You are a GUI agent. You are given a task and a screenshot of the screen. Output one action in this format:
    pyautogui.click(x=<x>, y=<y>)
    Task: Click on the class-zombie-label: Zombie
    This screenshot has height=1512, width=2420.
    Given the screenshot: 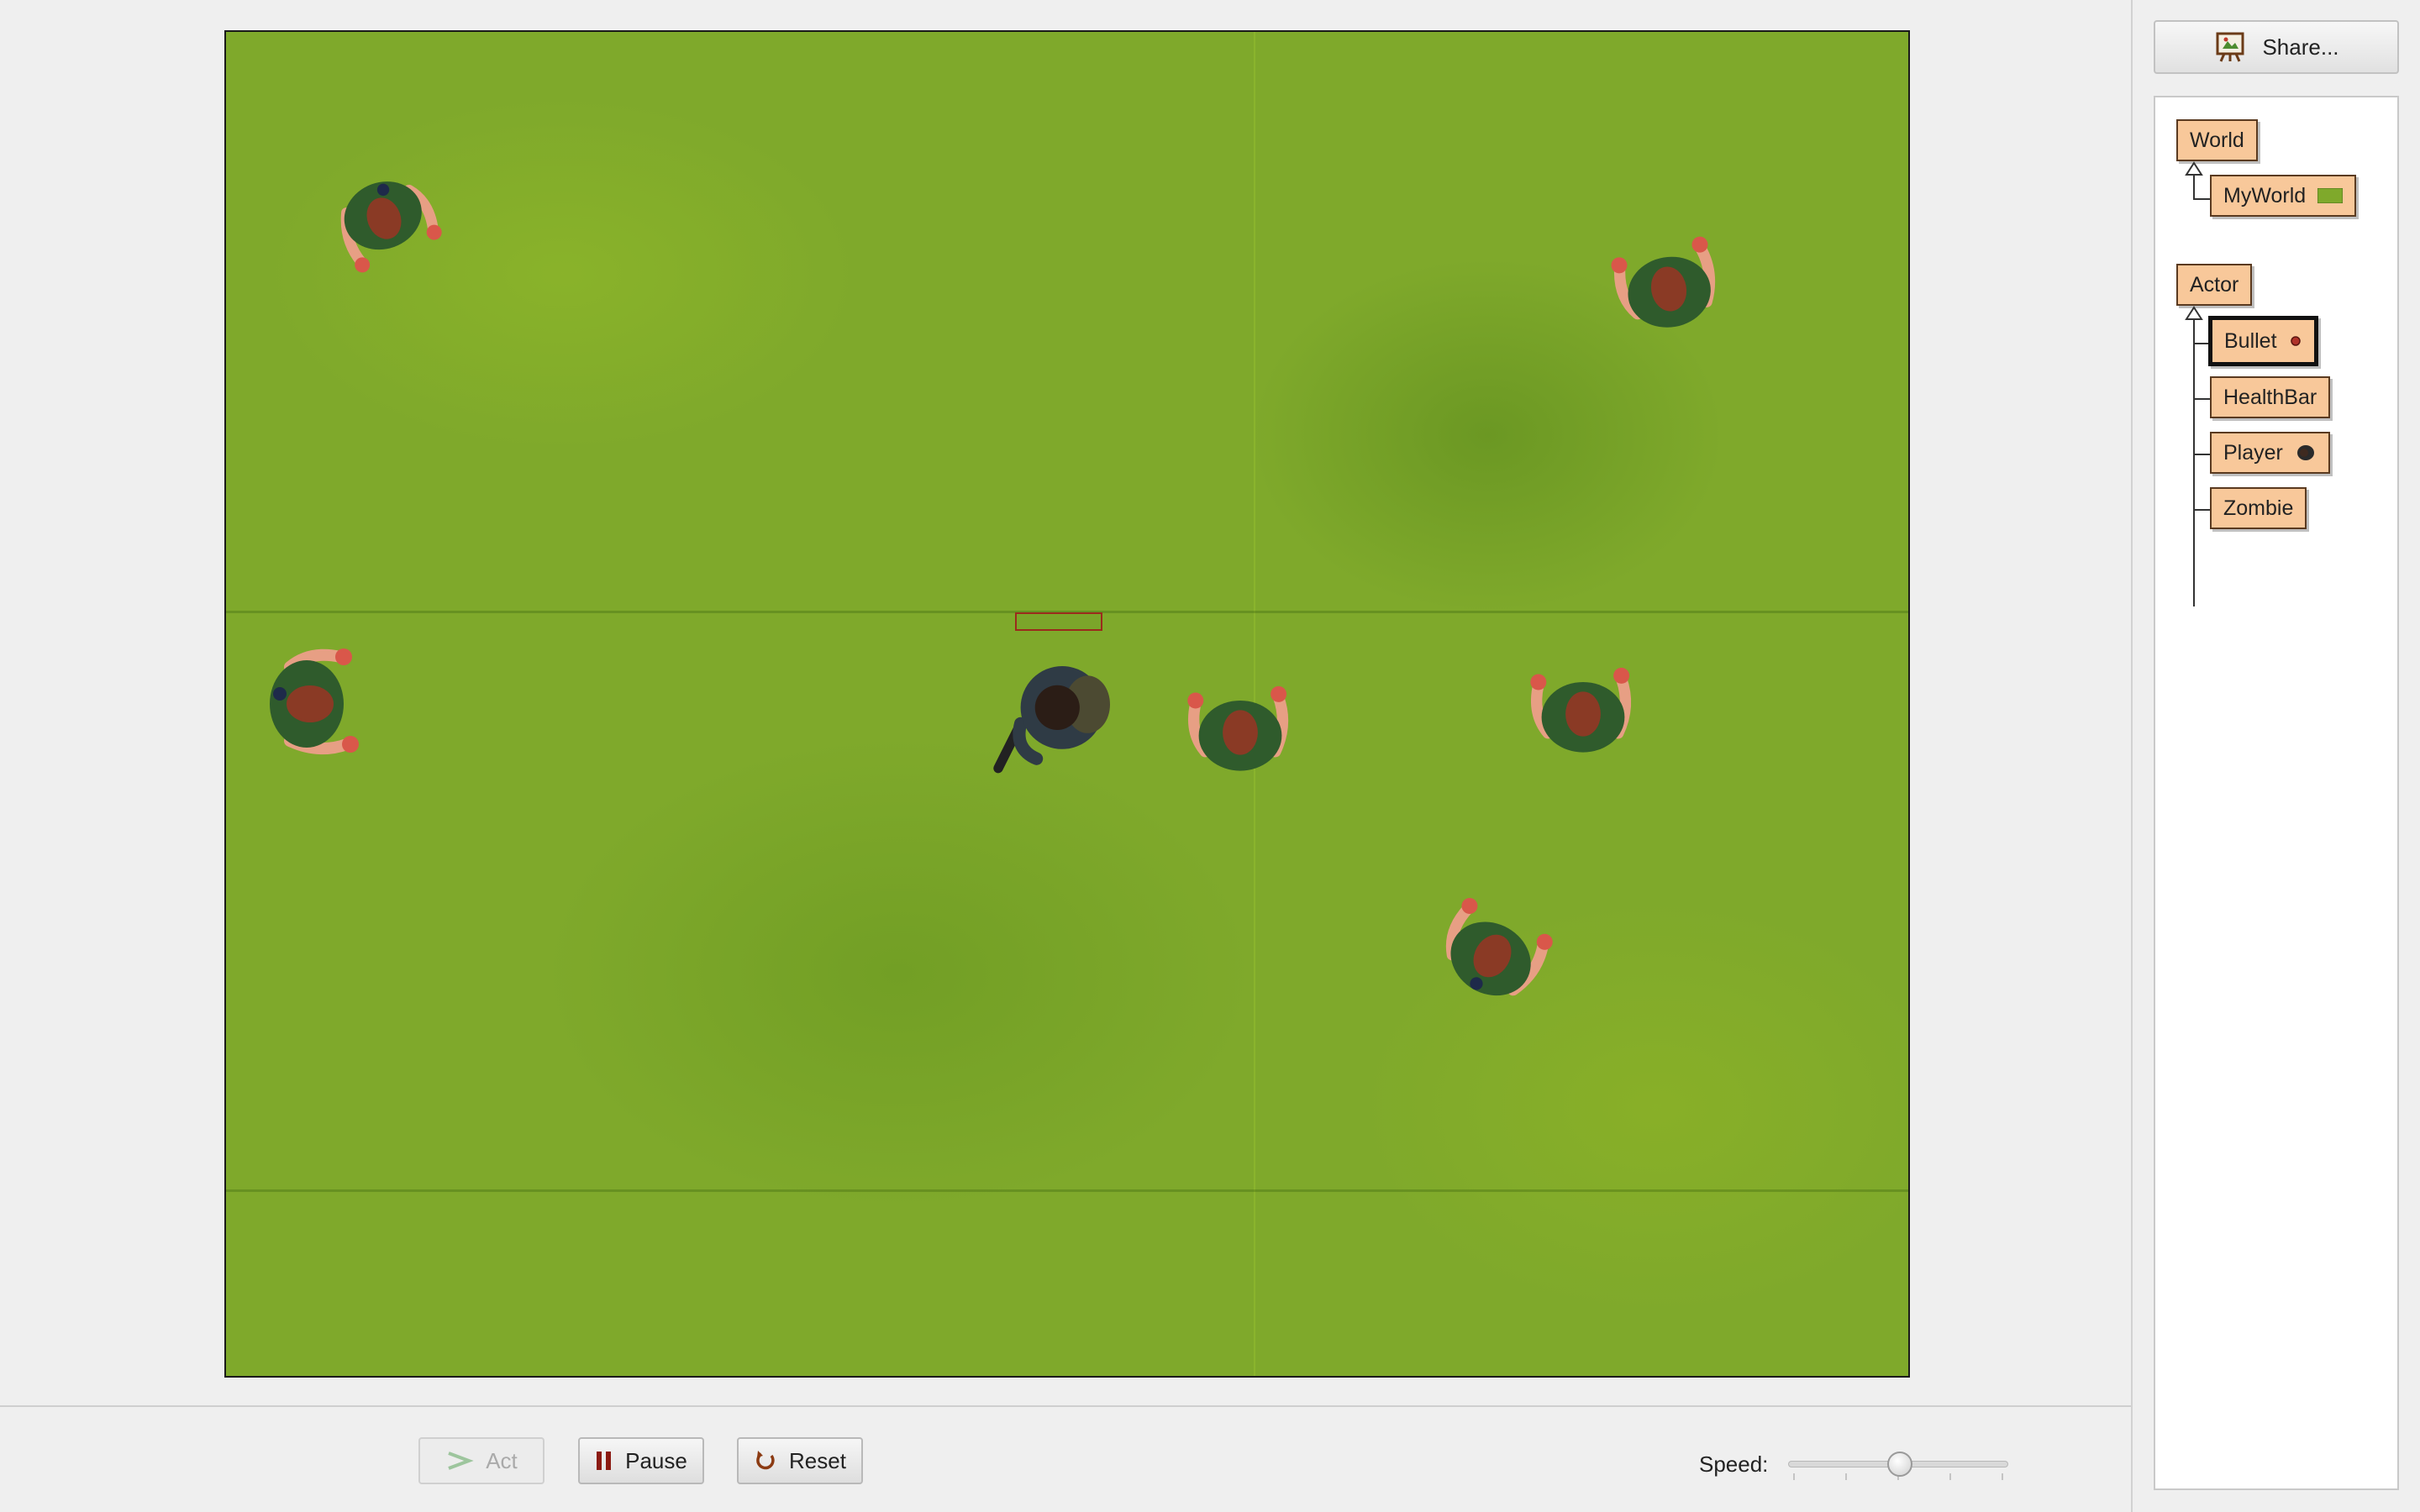 What is the action you would take?
    pyautogui.click(x=2258, y=508)
    